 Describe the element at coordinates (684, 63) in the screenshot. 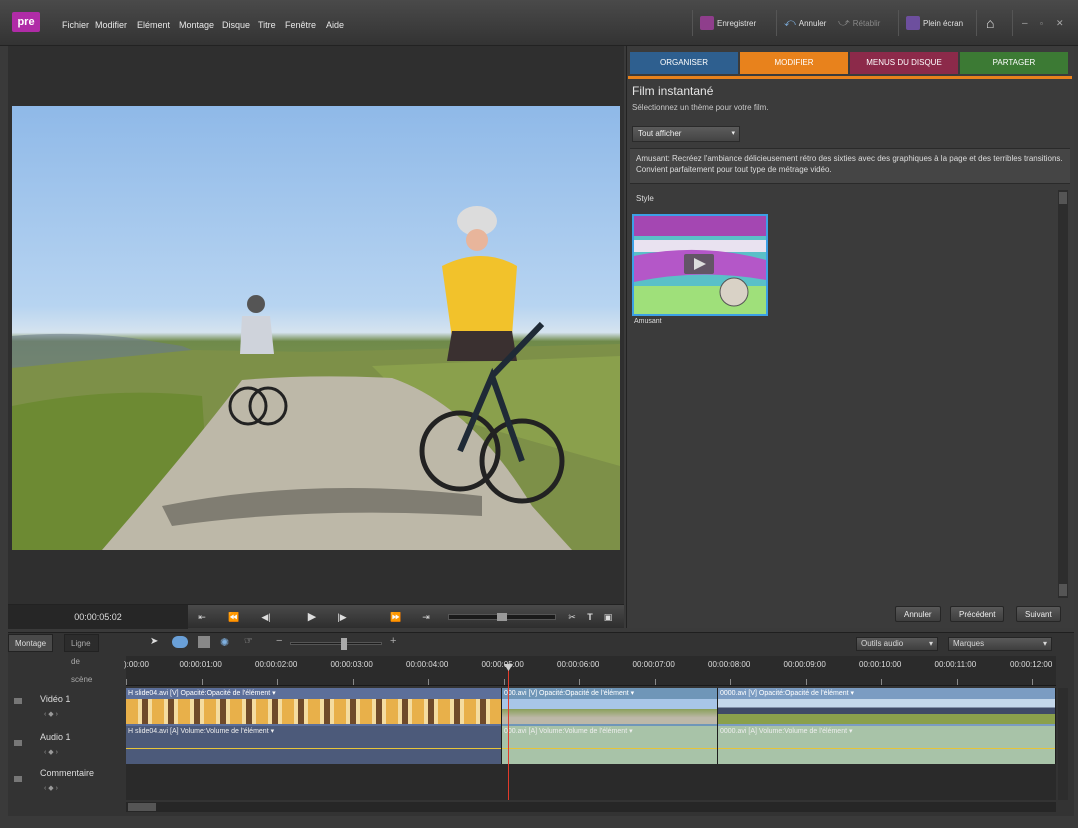

I see `tab-organiser: ORGANISER` at that location.